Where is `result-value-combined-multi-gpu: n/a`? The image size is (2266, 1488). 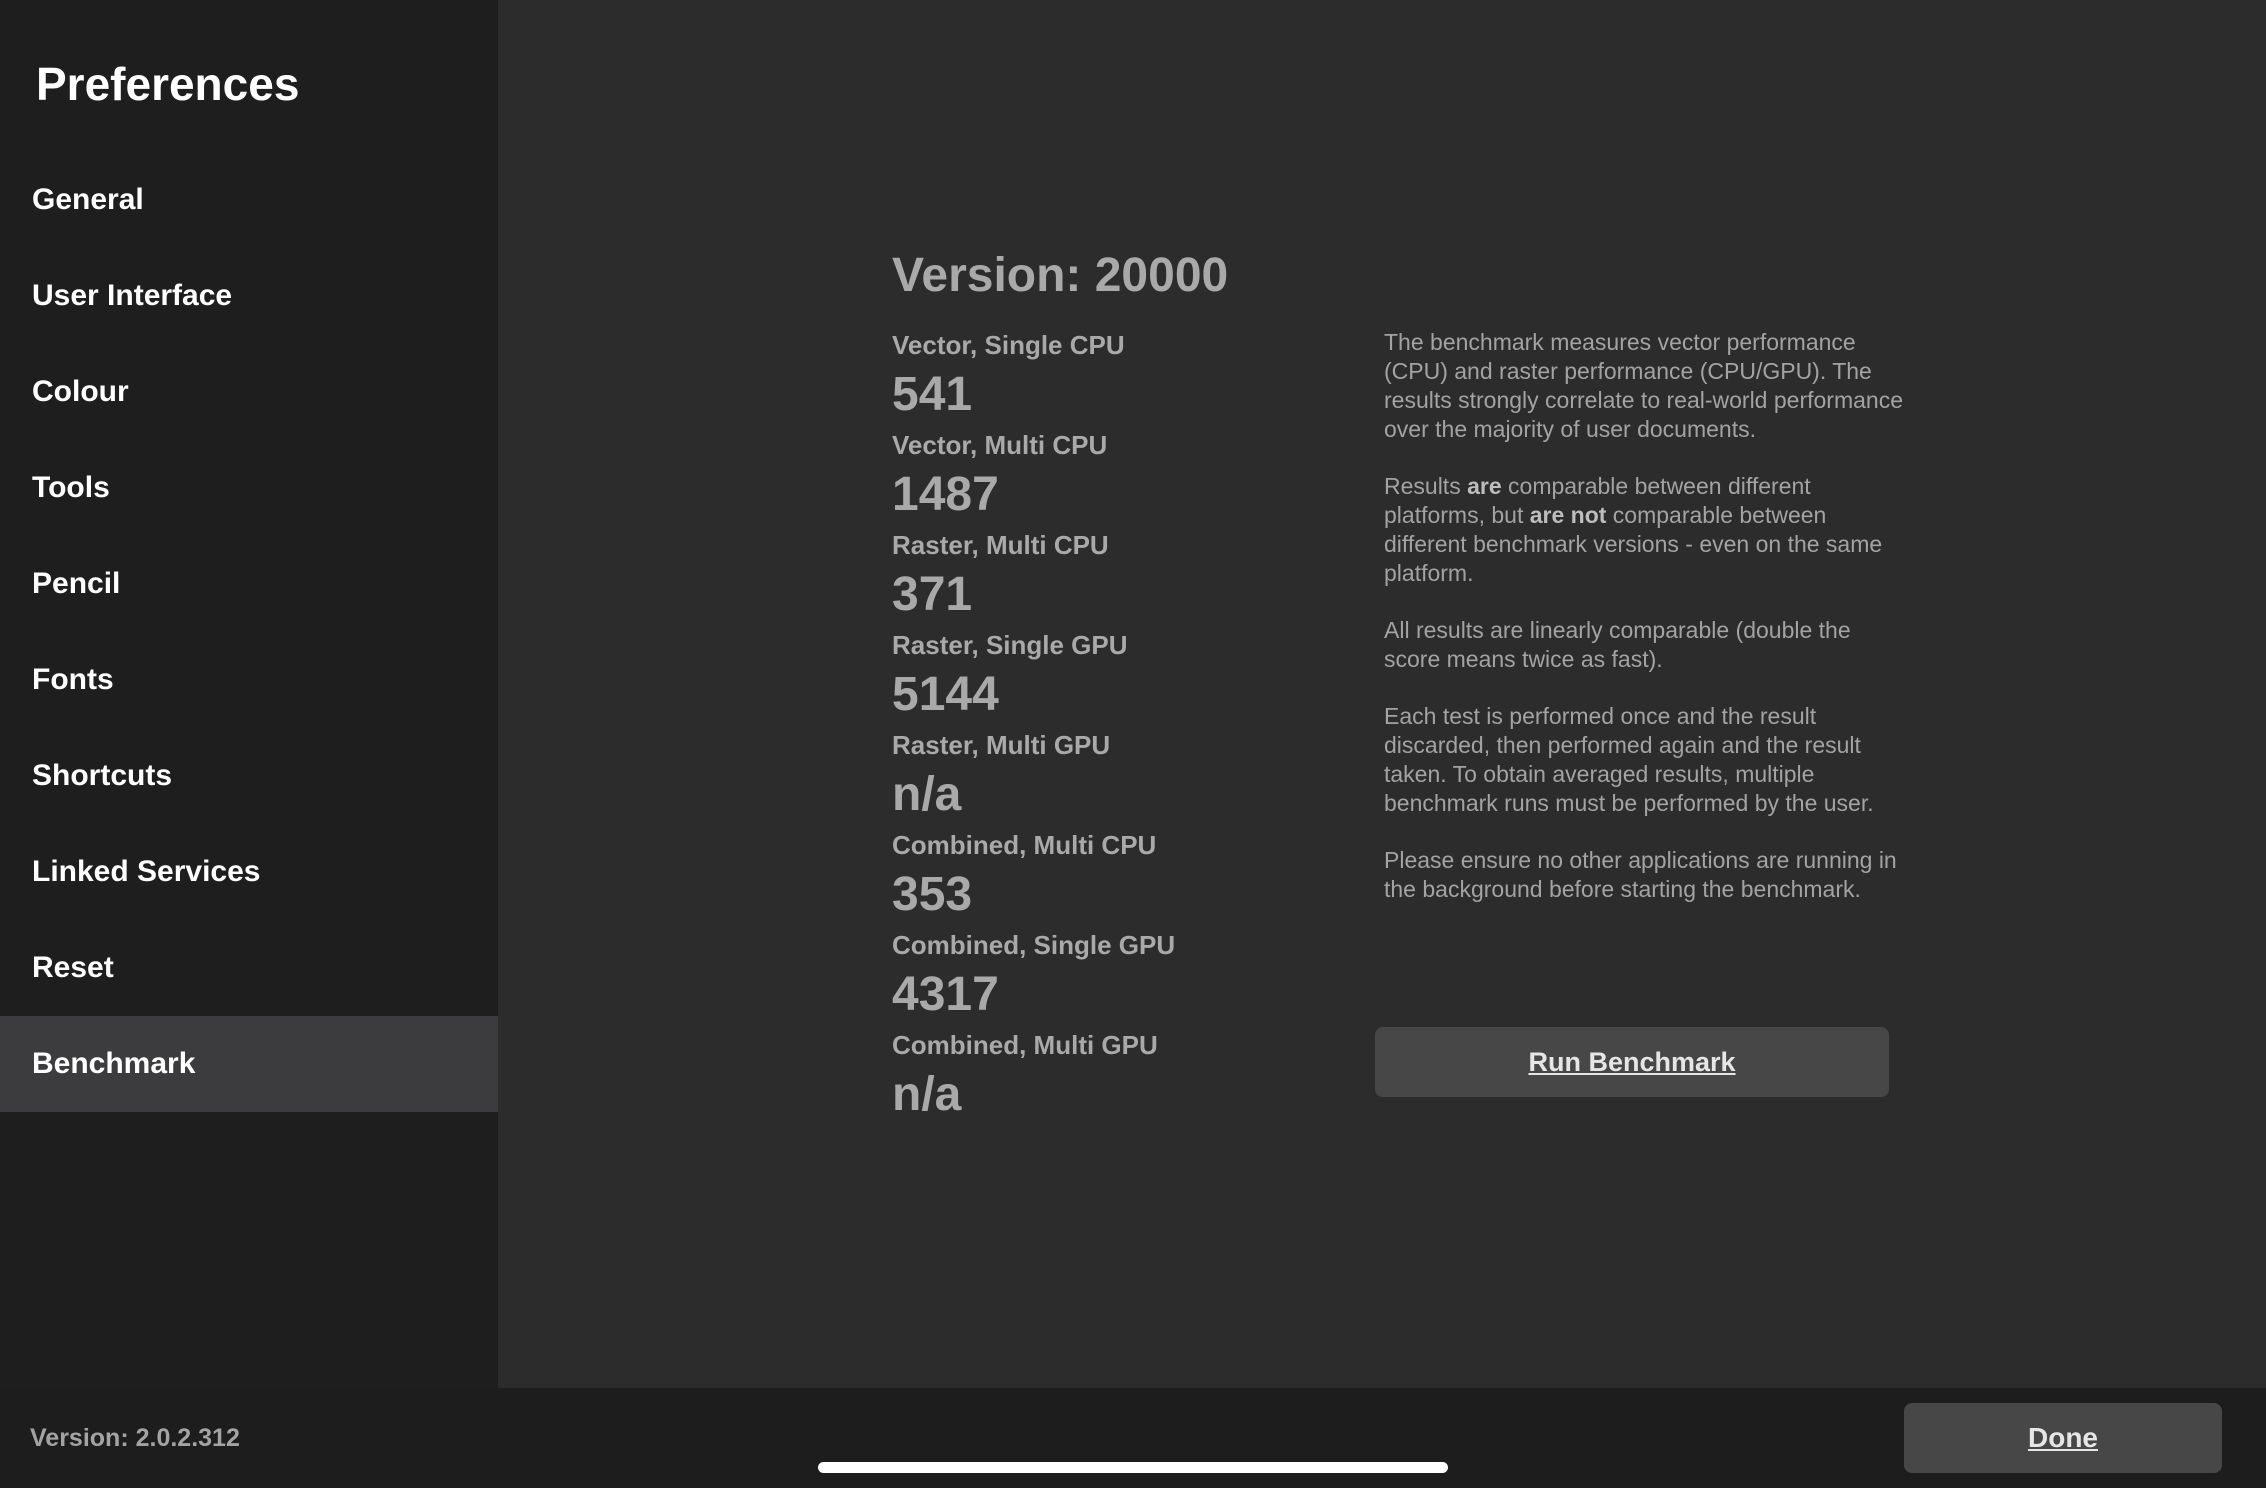
result-value-combined-multi-gpu: n/a is located at coordinates (927, 1094).